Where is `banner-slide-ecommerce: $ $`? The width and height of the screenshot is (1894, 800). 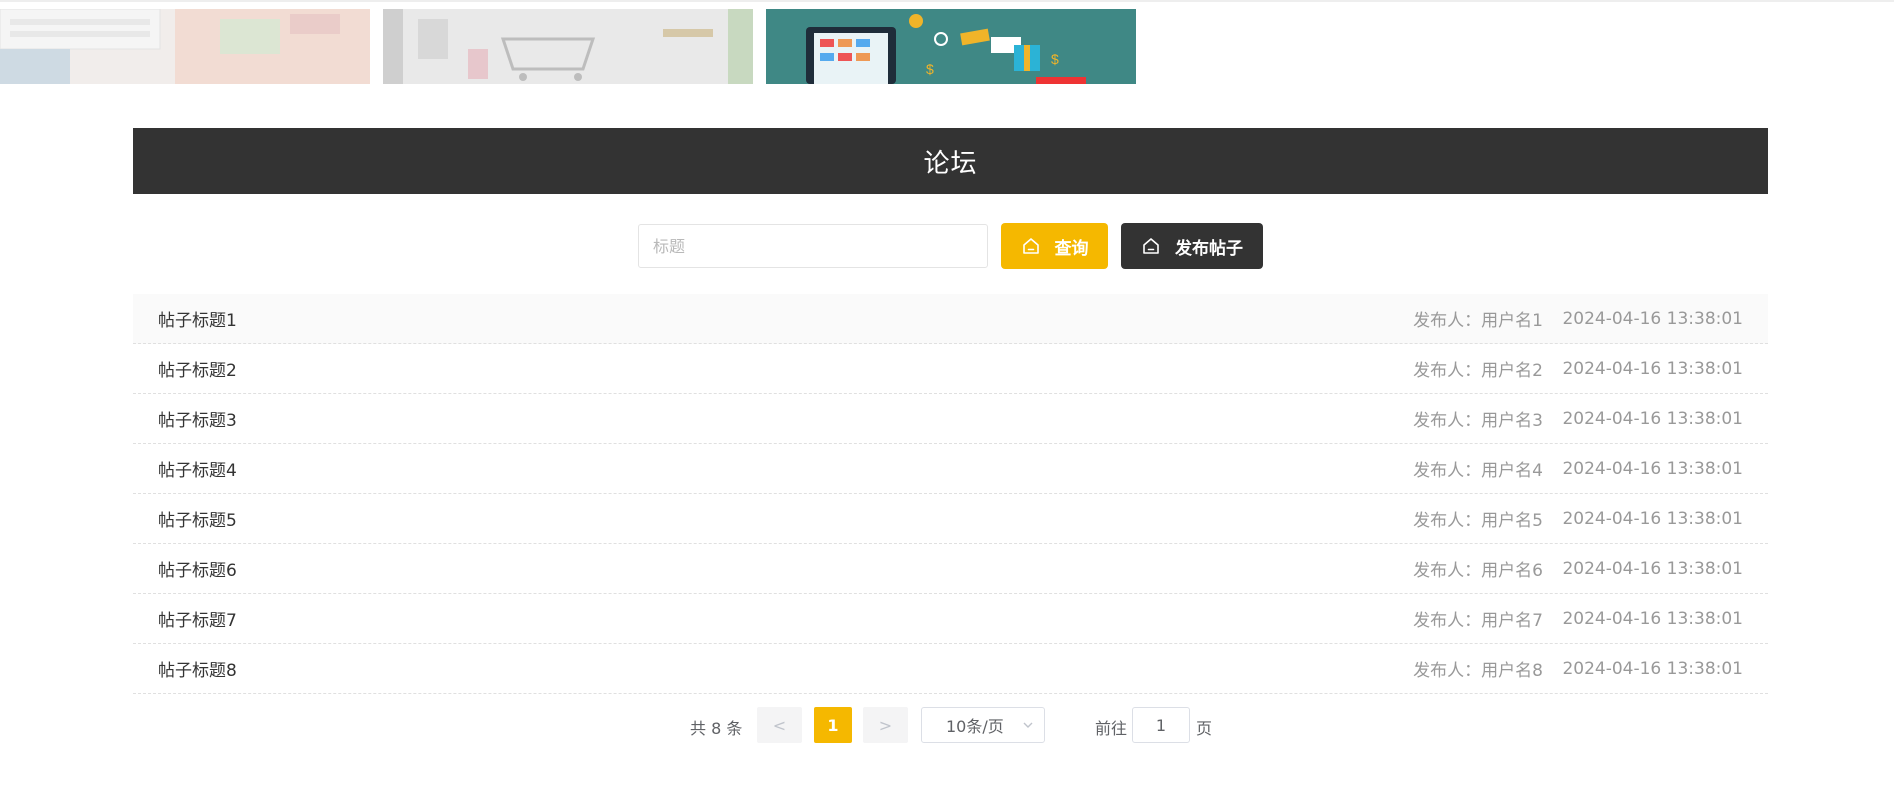 banner-slide-ecommerce: $ $ is located at coordinates (951, 46).